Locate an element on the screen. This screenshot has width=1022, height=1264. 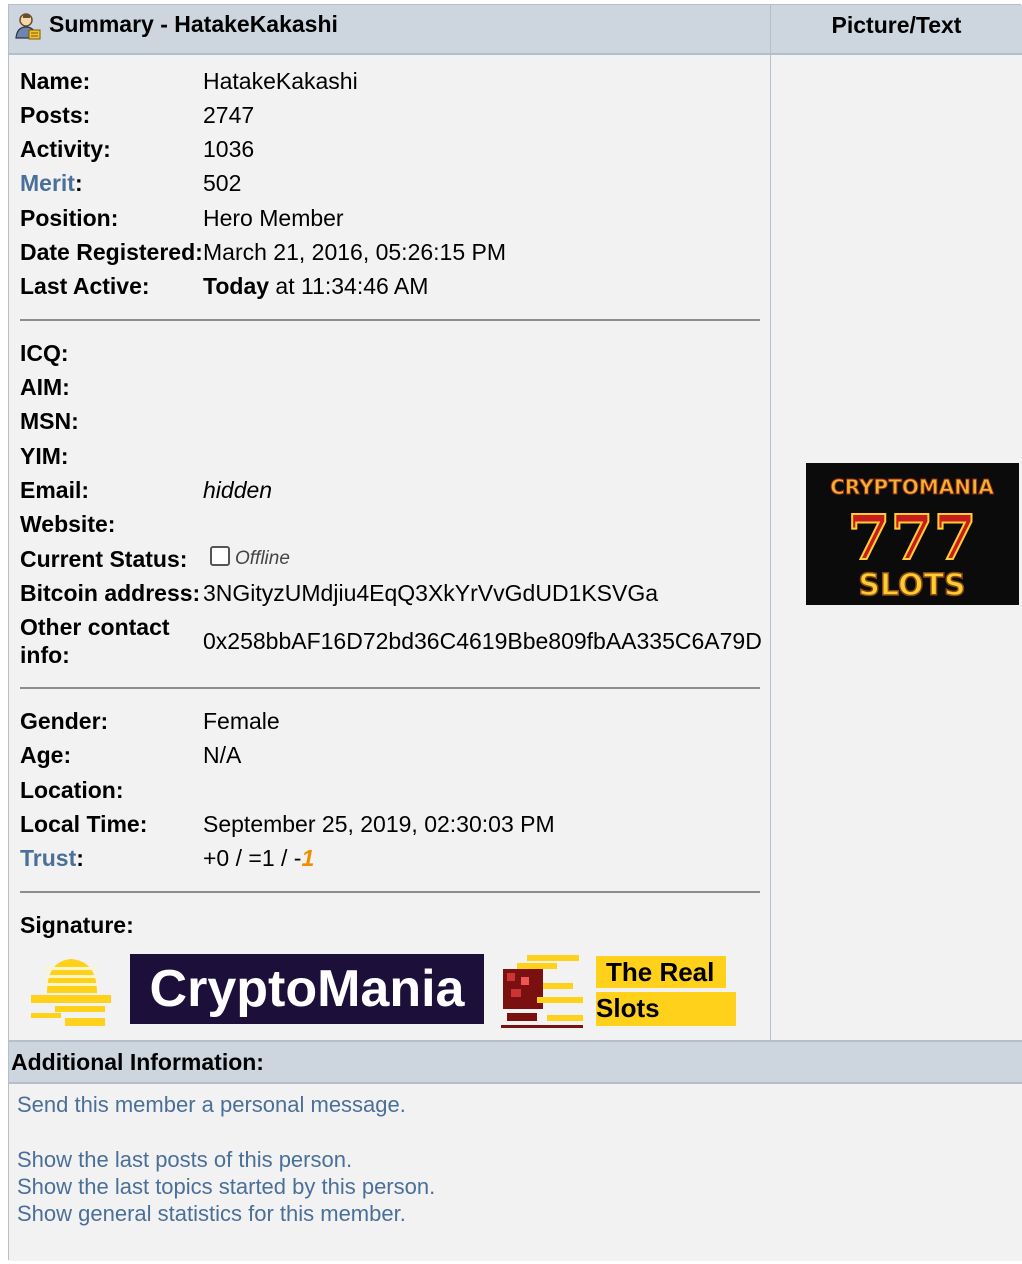
website-label: Website: is located at coordinates (68, 524).